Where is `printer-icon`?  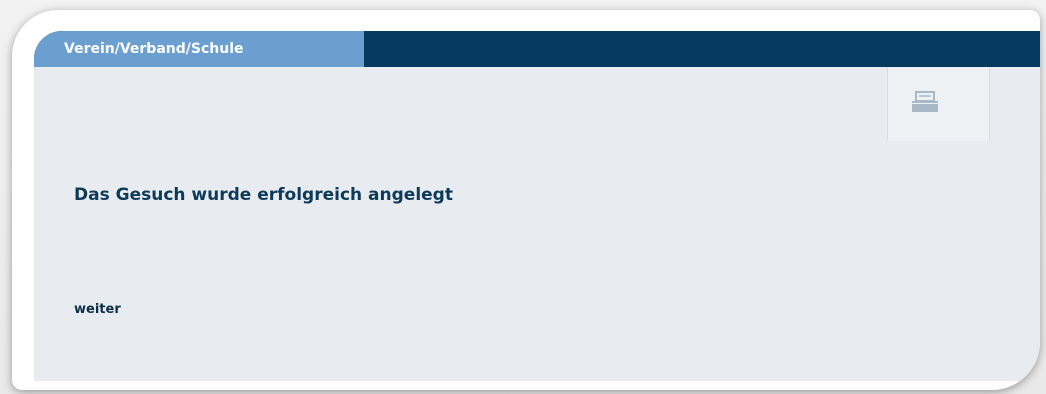
printer-icon is located at coordinates (927, 103).